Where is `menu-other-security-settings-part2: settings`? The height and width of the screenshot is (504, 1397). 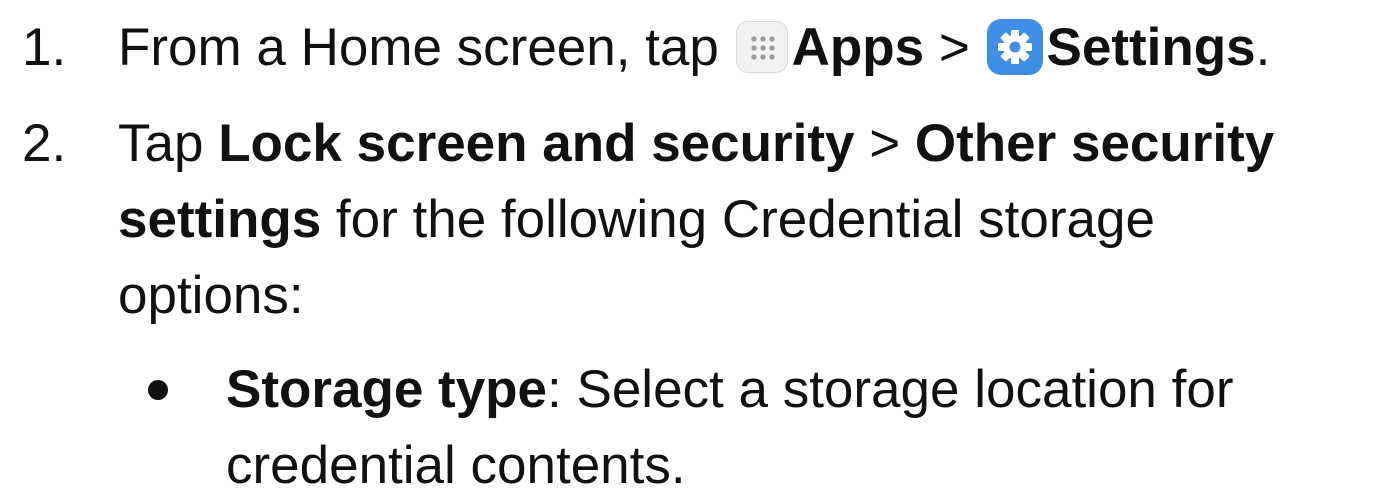
menu-other-security-settings-part2: settings is located at coordinates (220, 219).